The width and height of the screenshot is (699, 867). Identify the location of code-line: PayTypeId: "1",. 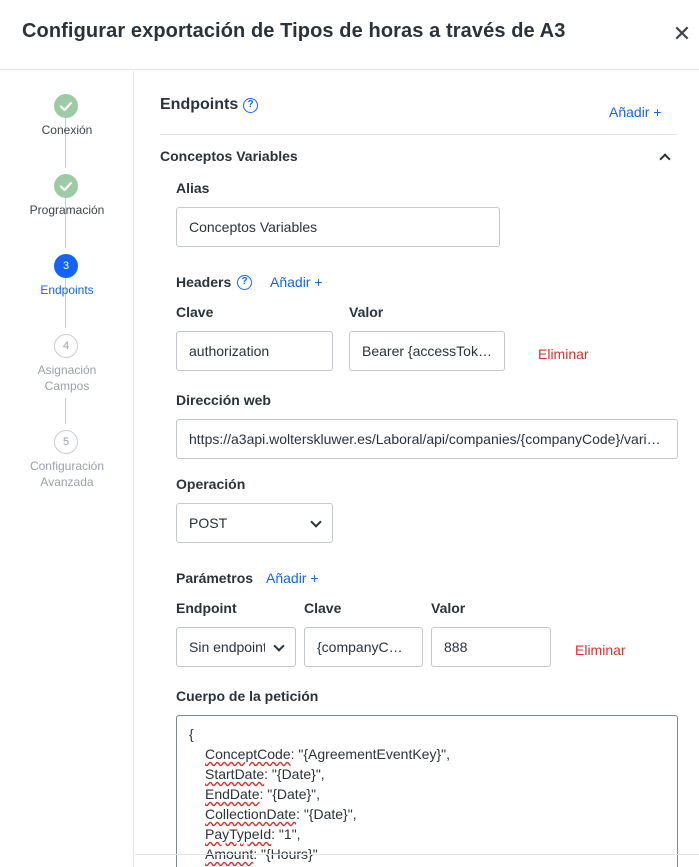
(427, 834).